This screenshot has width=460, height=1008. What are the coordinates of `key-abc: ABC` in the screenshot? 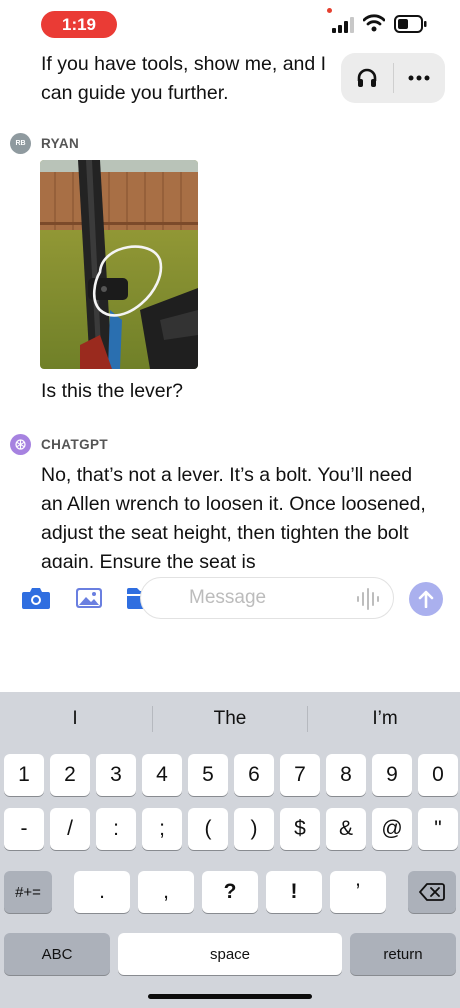 It's located at (57, 954).